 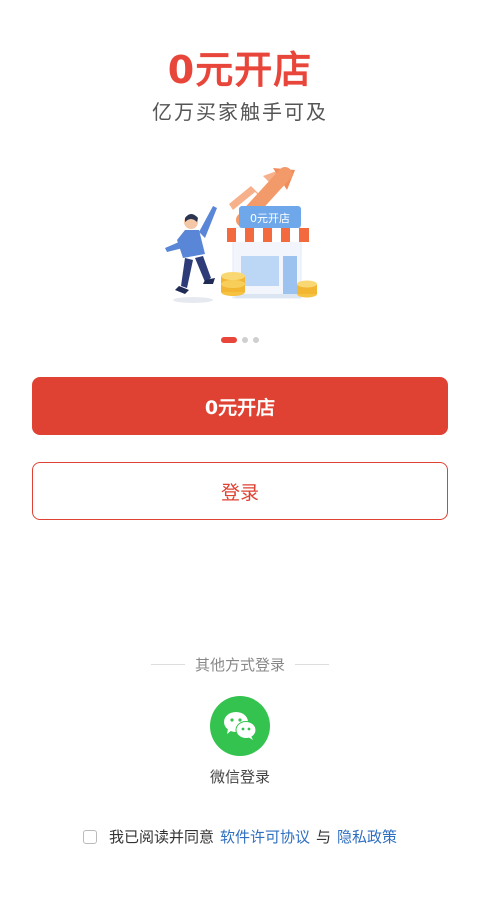 What do you see at coordinates (89, 836) in the screenshot?
I see `agreement-checkbox` at bounding box center [89, 836].